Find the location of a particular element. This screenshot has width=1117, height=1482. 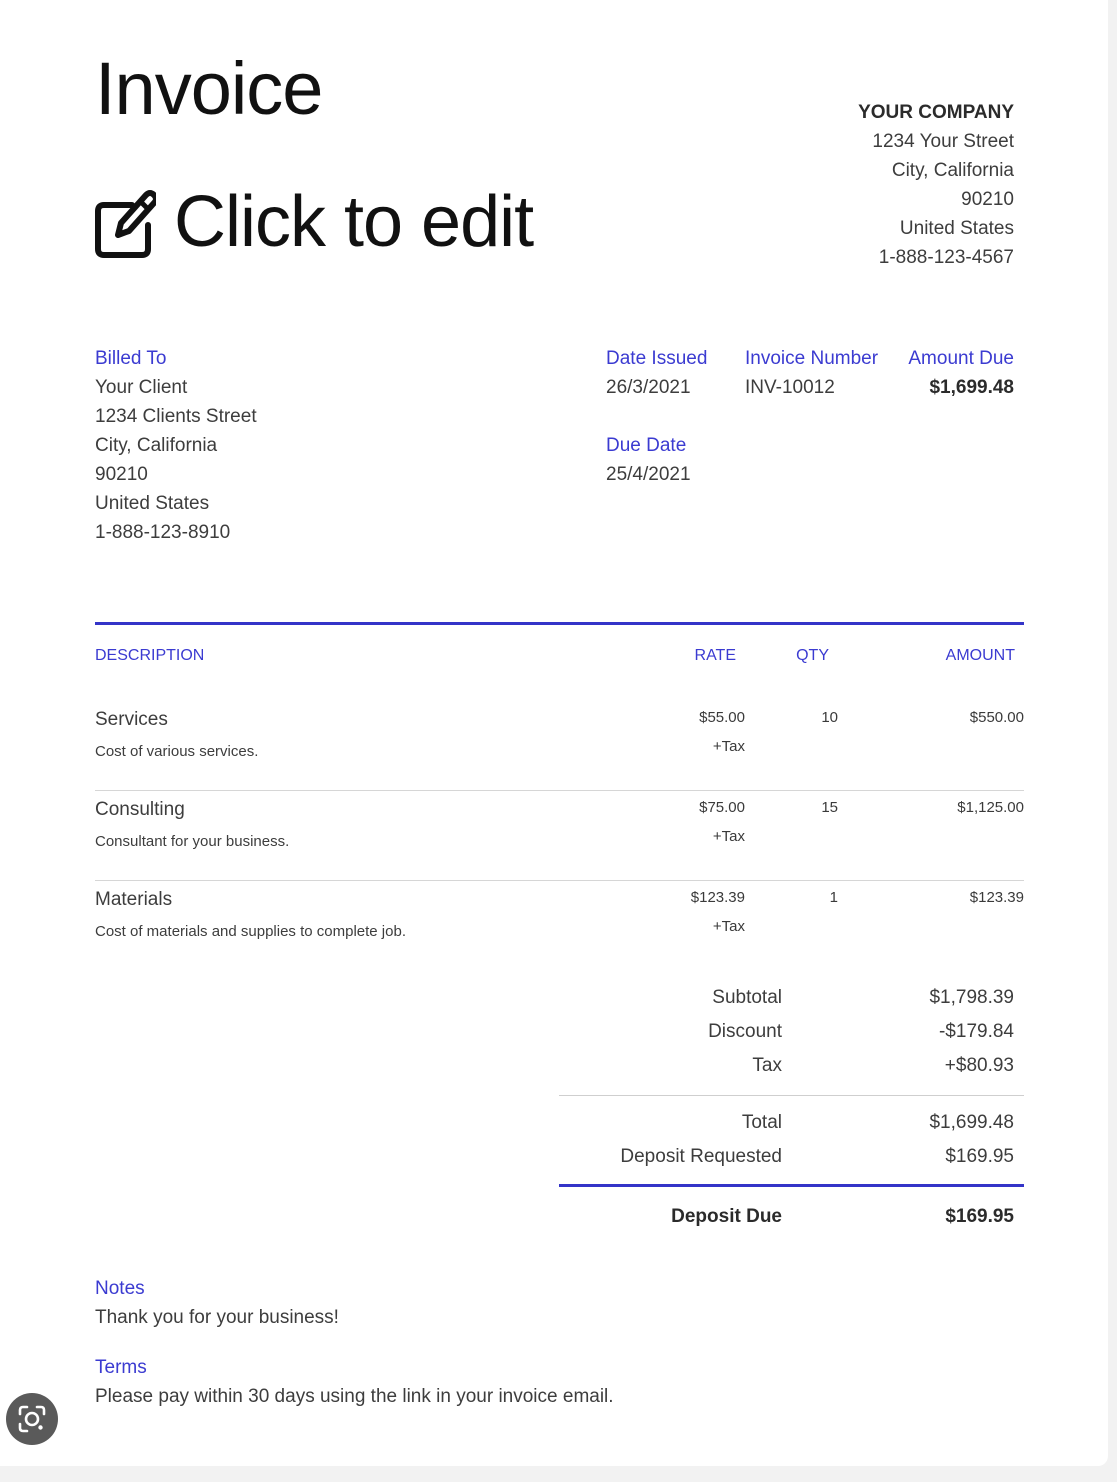

discount-label: Discount is located at coordinates (745, 1031).